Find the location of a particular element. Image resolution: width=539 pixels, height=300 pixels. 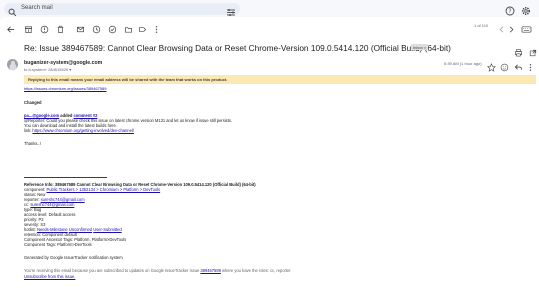

mark-unread-icon is located at coordinates (80, 30).